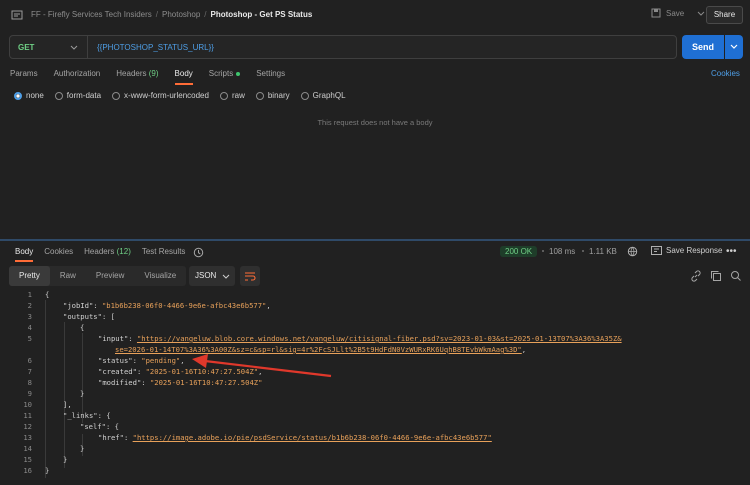  I want to click on cookies-link: Cookies, so click(725, 73).